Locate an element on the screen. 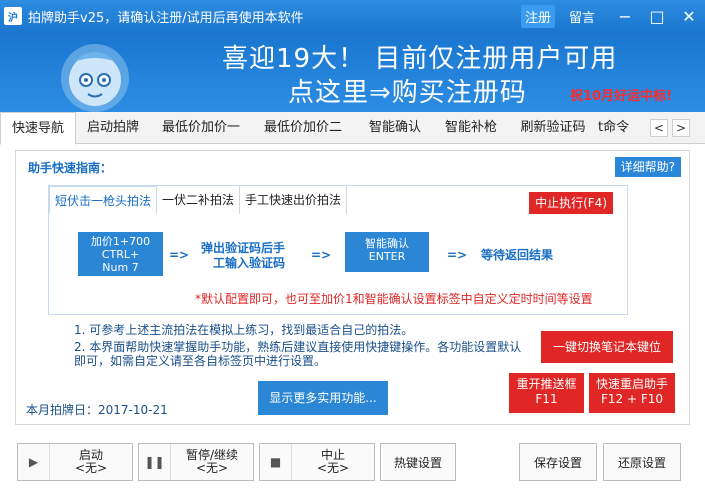 The width and height of the screenshot is (705, 493). step-add-price: 加价1+700 CTRL+ Num 7 is located at coordinates (120, 254).